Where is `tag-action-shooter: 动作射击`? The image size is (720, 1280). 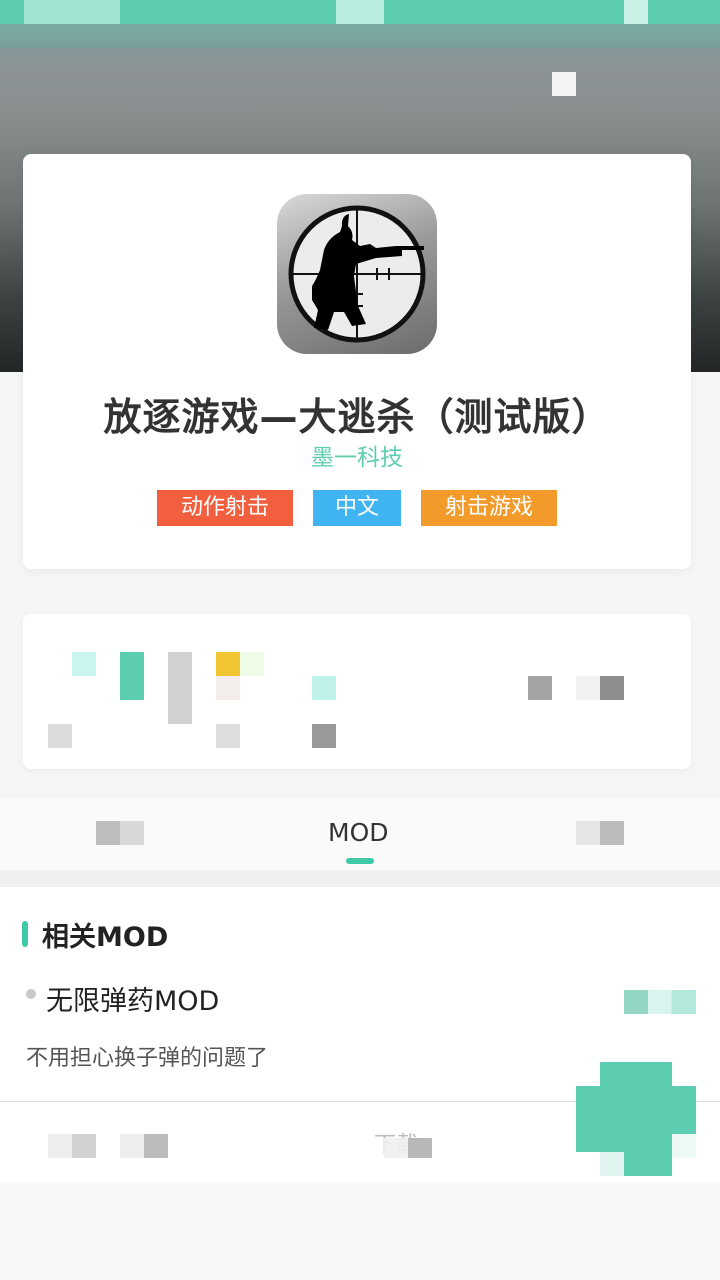 tag-action-shooter: 动作射击 is located at coordinates (225, 508).